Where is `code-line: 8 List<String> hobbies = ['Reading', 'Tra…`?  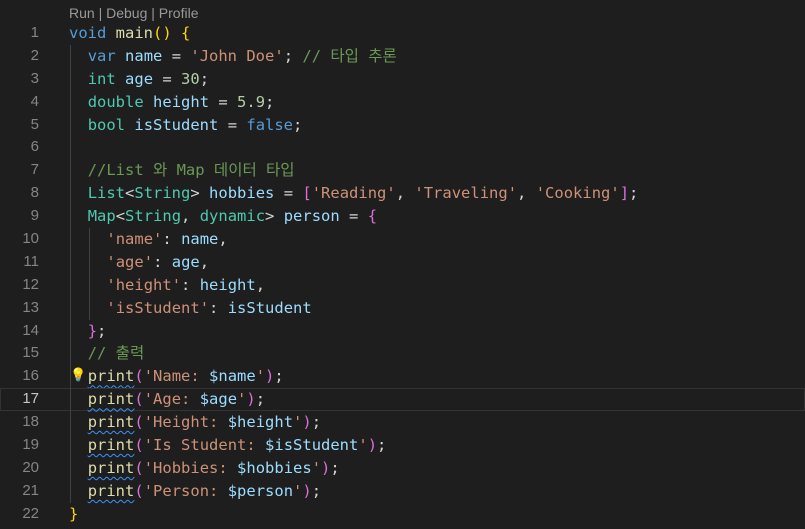 code-line: 8 List<String> hobbies = ['Reading', 'Tra… is located at coordinates (402, 194).